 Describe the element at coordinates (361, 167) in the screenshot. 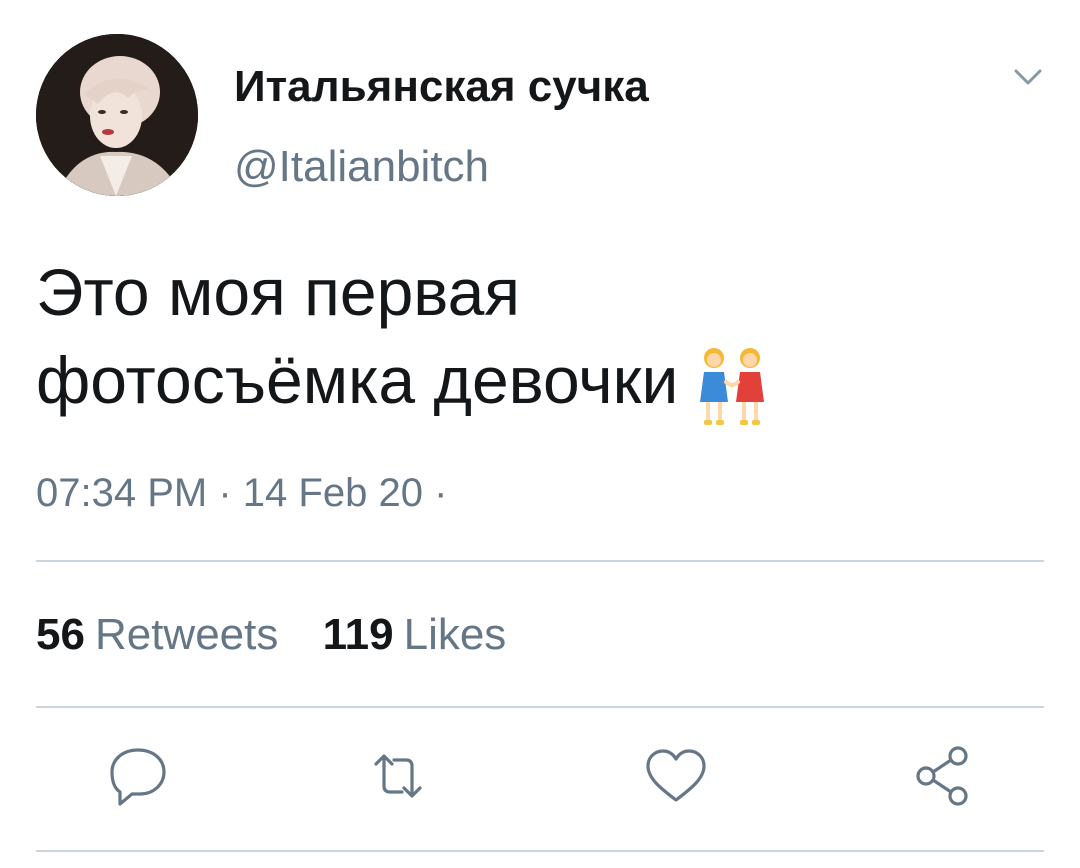

I see `user-handle: @Italianbitch` at that location.